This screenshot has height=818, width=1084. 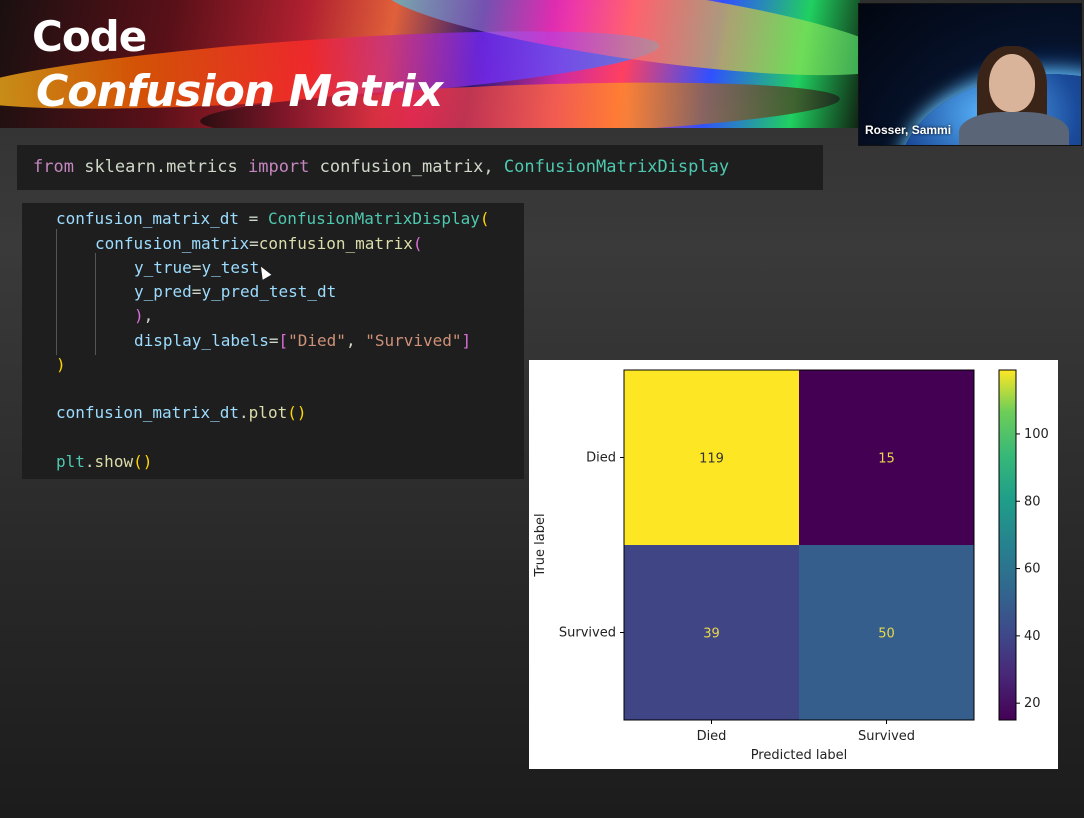 What do you see at coordinates (908, 130) in the screenshot?
I see `participant-name: Rosser, Sammi` at bounding box center [908, 130].